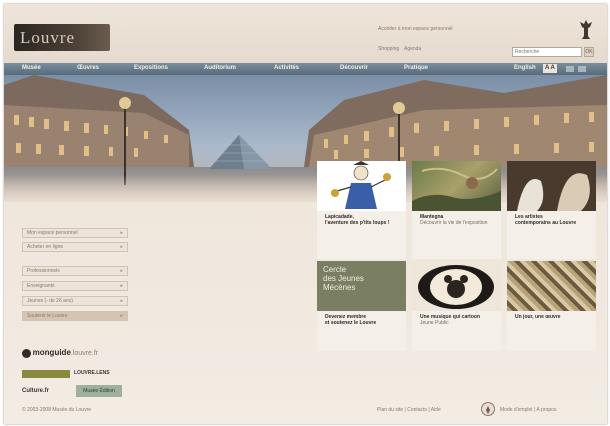  Describe the element at coordinates (335, 269) in the screenshot. I see `promo-line: Cercle` at that location.